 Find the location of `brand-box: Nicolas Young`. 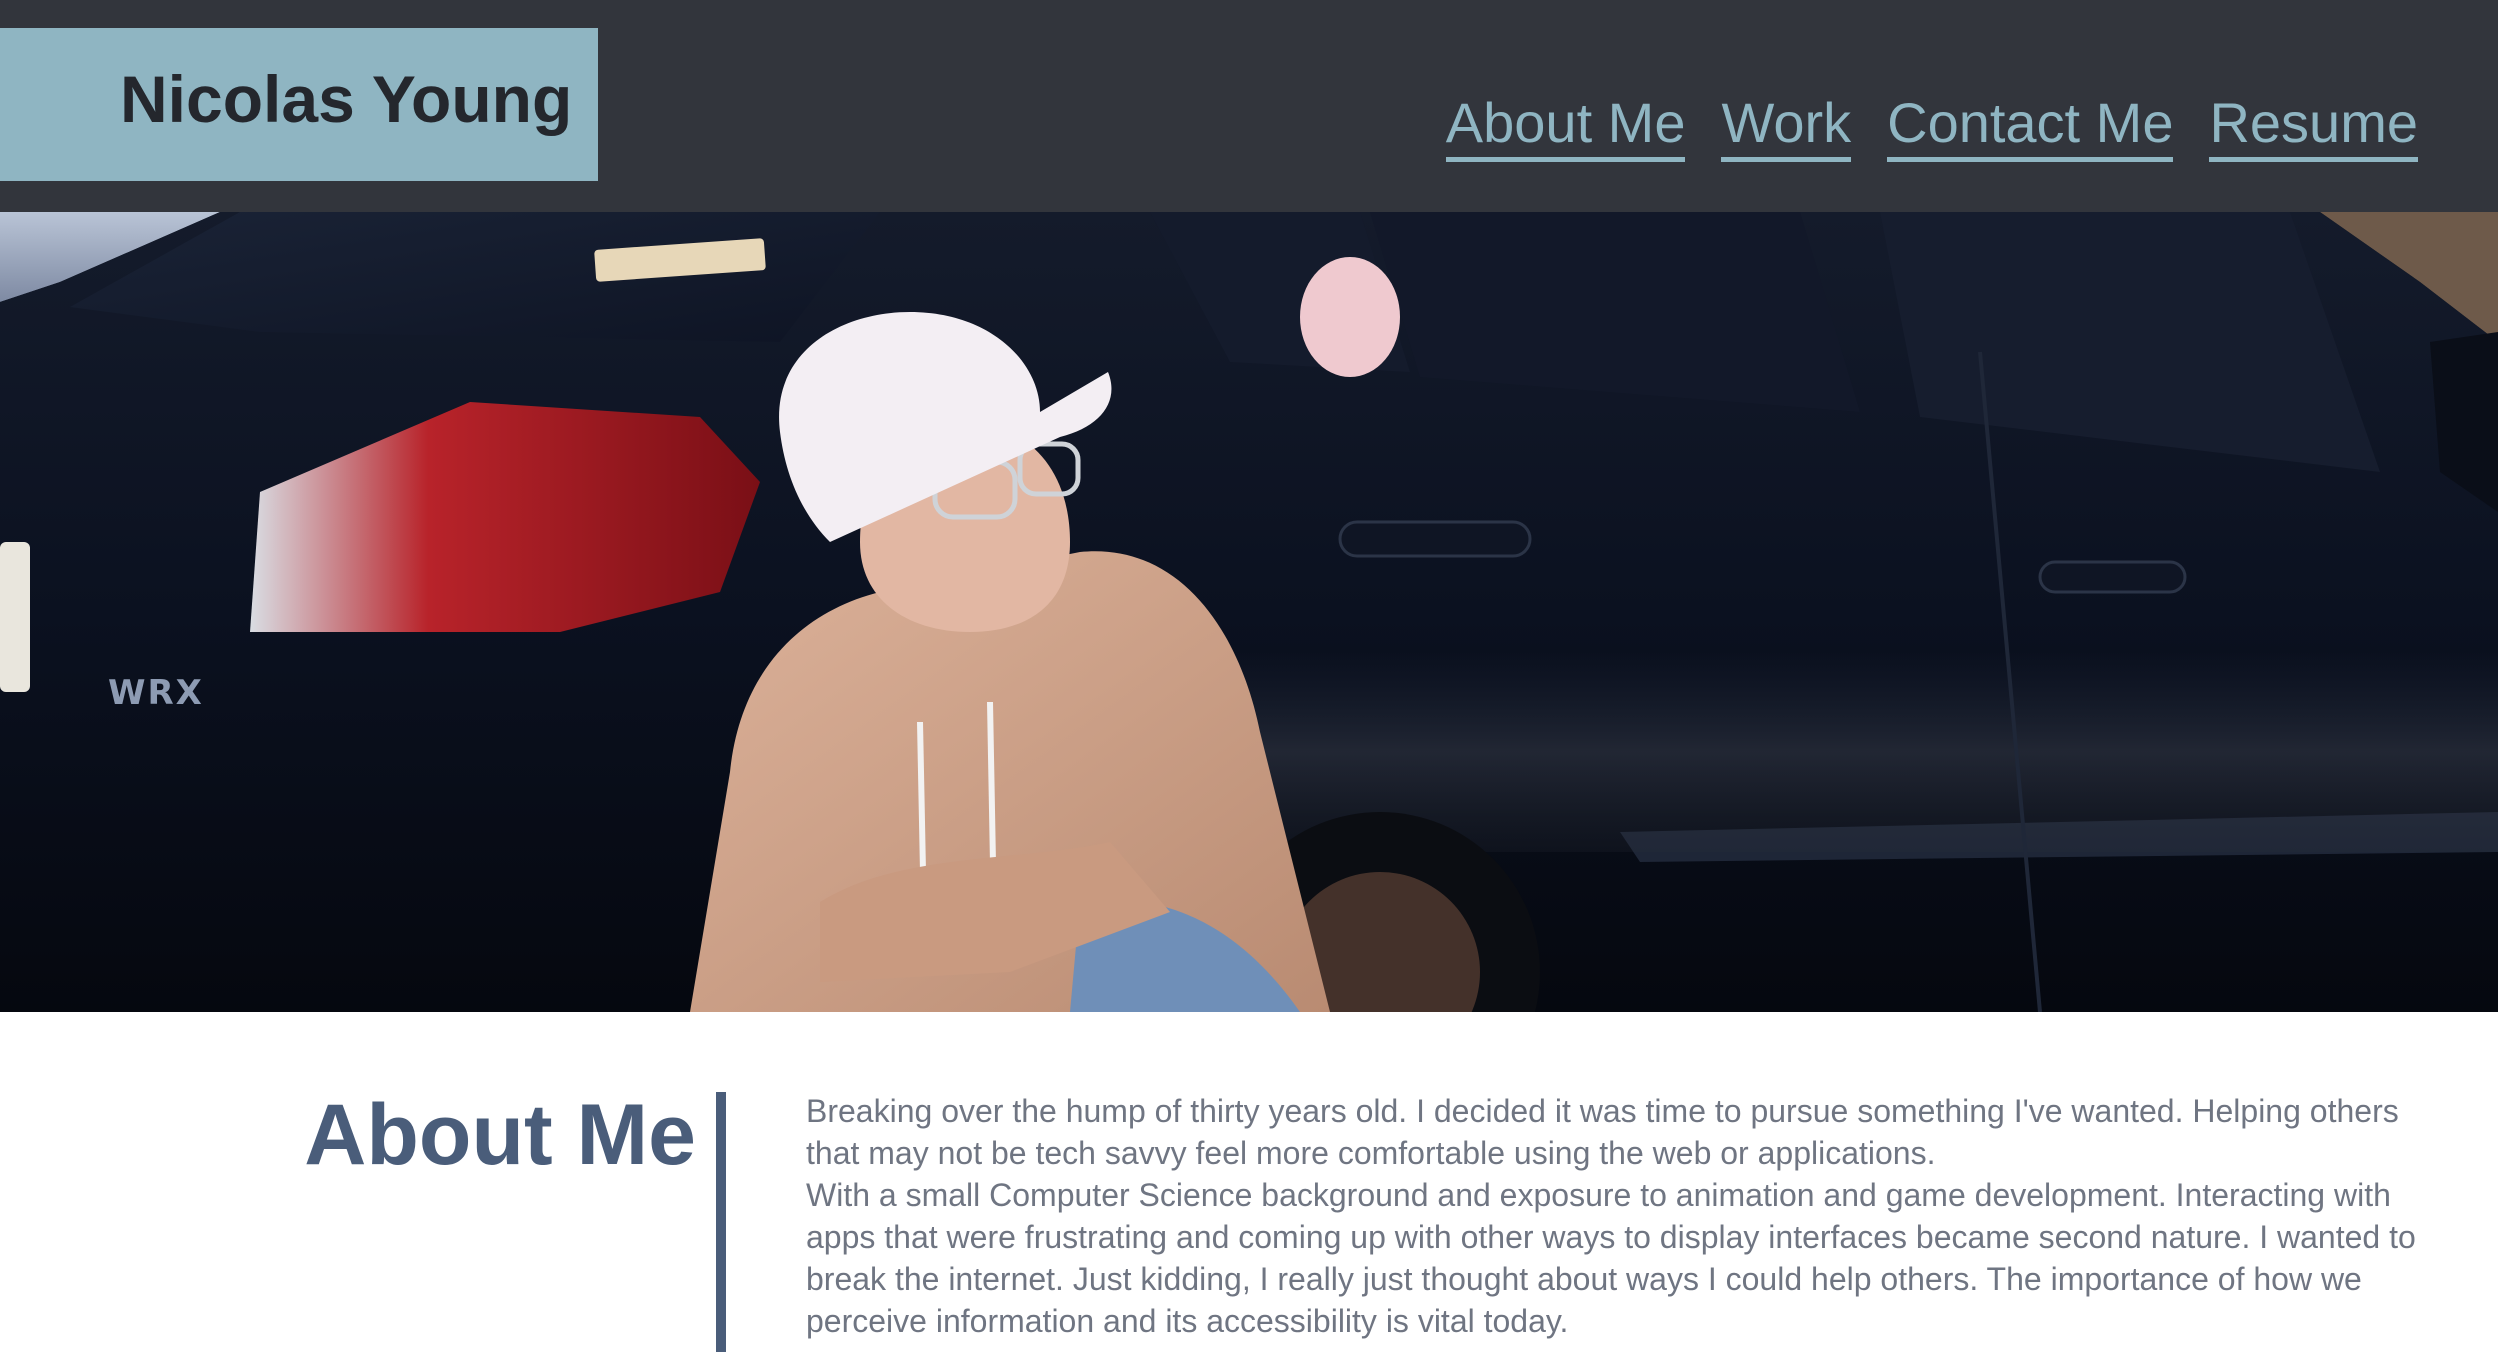

brand-box: Nicolas Young is located at coordinates (299, 104).